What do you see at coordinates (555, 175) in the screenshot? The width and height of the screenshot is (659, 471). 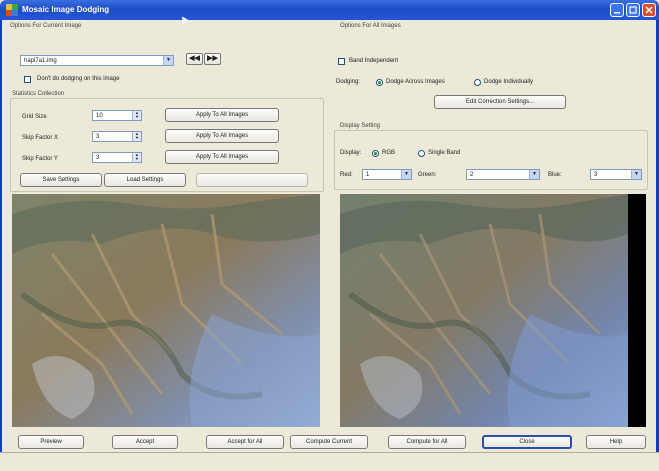 I see `blue-label: Blue:` at bounding box center [555, 175].